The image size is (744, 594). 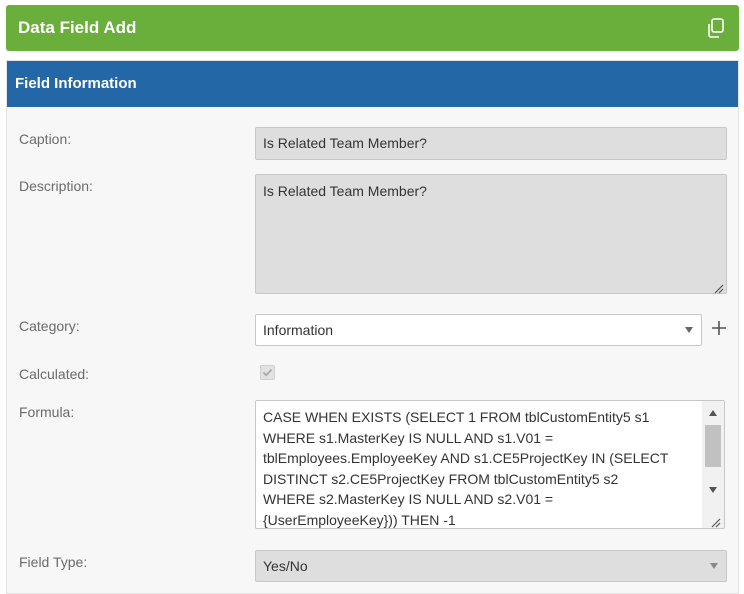 What do you see at coordinates (408, 437) in the screenshot?
I see `formula-line: WHERE s1.MasterKey IS NULL AND s1.V01 =` at bounding box center [408, 437].